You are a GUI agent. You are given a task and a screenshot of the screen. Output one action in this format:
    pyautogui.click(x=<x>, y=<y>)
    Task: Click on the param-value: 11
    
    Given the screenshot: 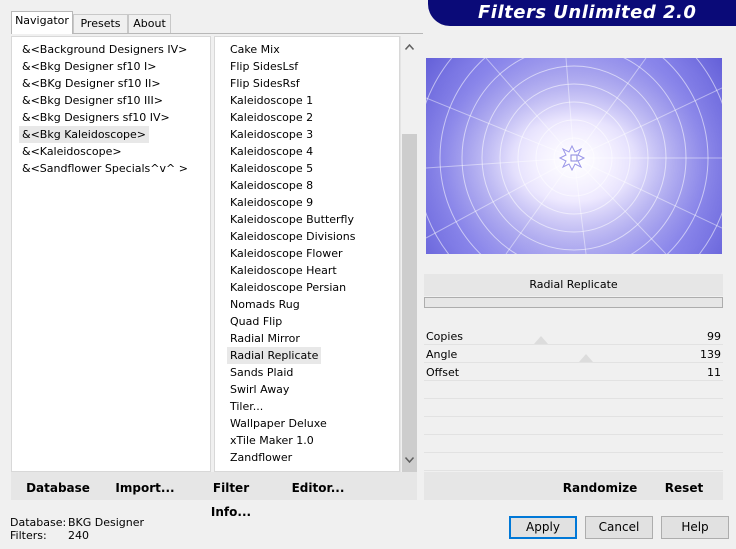 What is the action you would take?
    pyautogui.click(x=714, y=372)
    